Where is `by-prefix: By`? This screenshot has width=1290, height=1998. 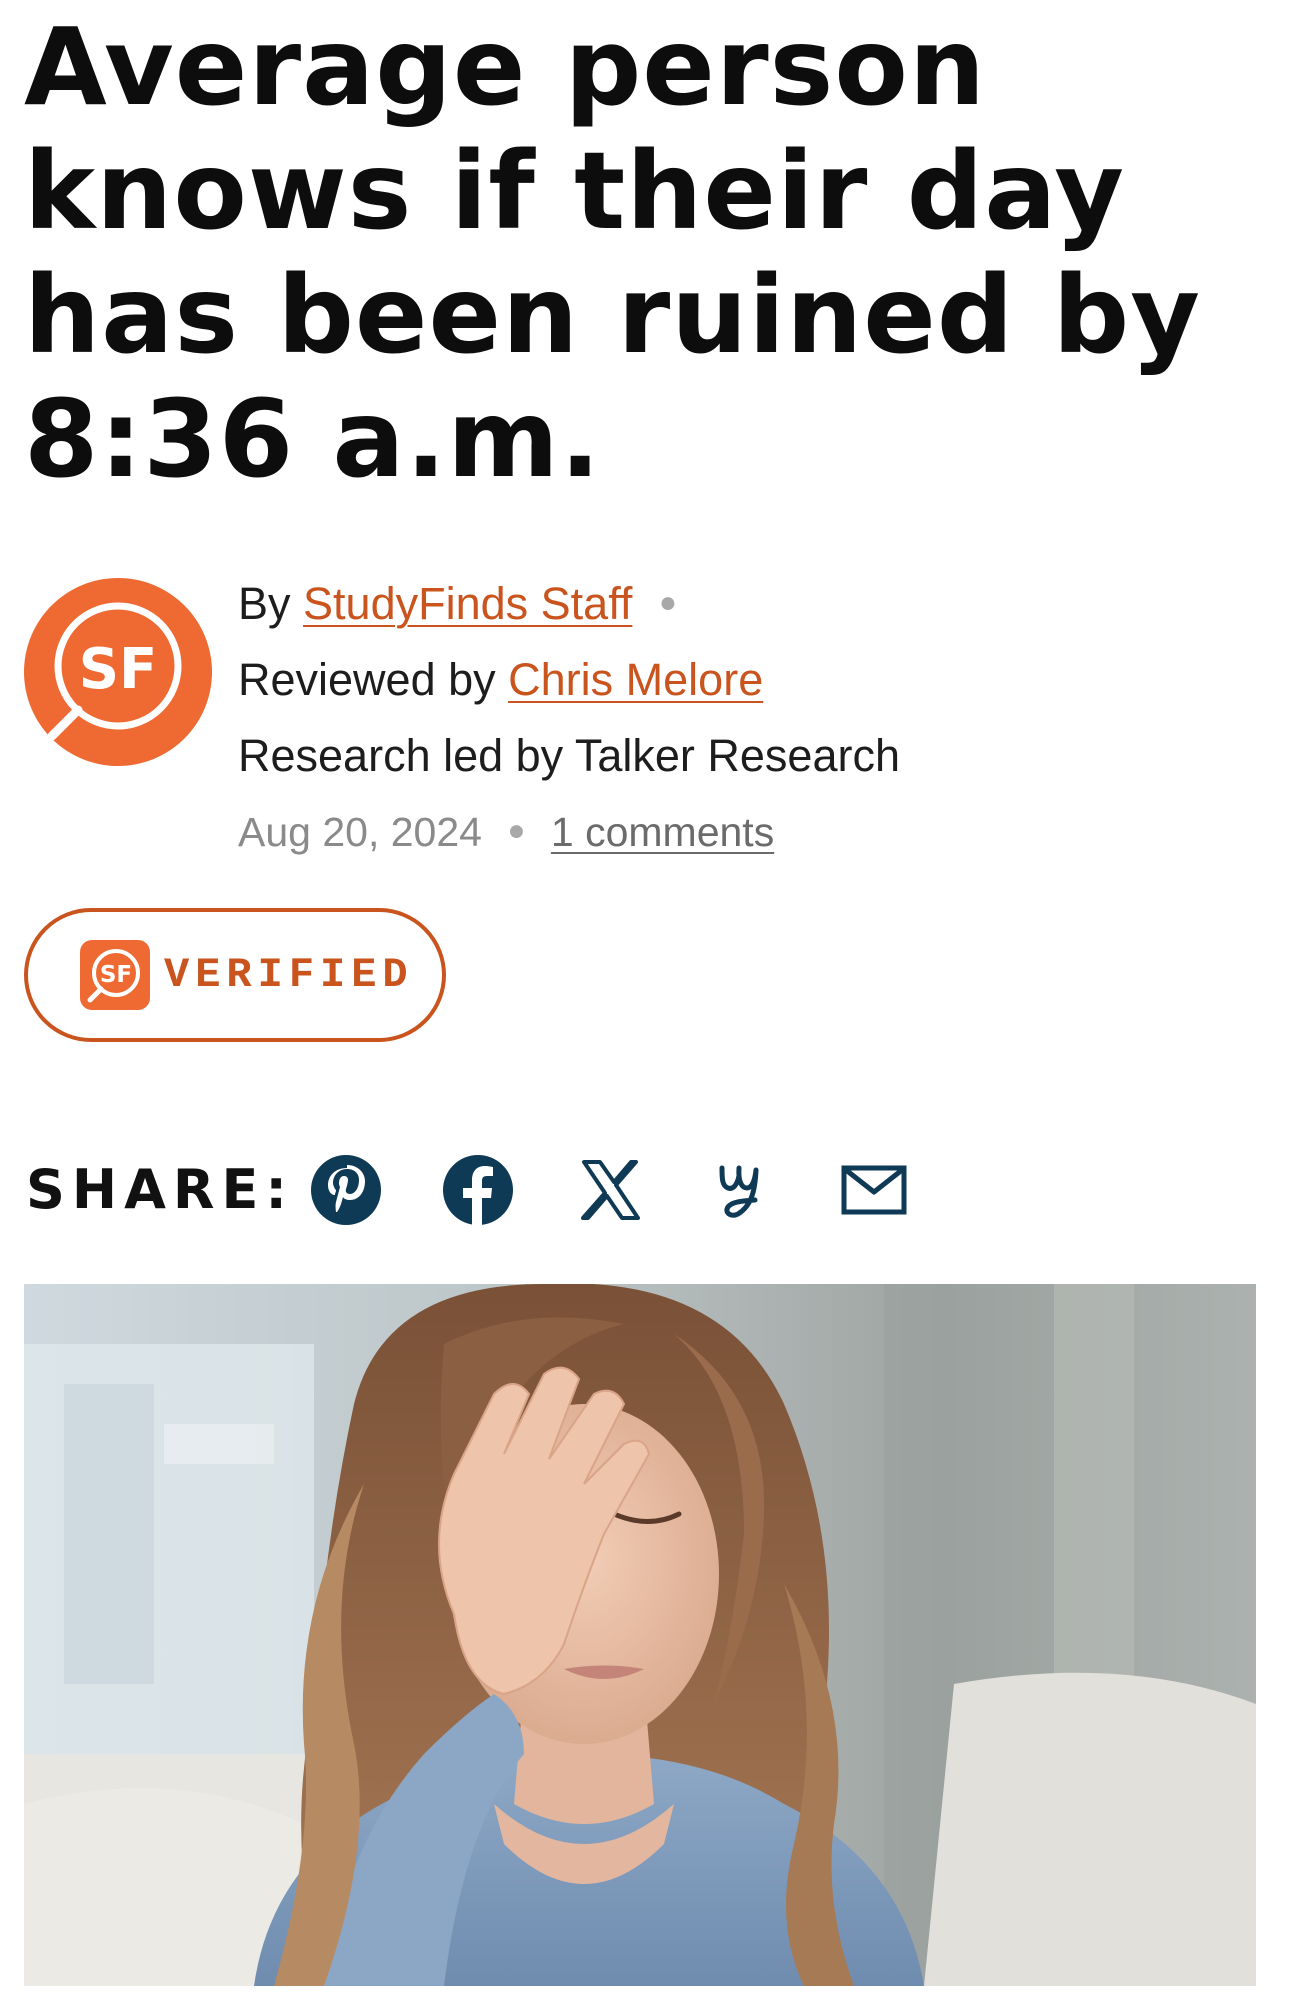
by-prefix: By is located at coordinates (264, 603).